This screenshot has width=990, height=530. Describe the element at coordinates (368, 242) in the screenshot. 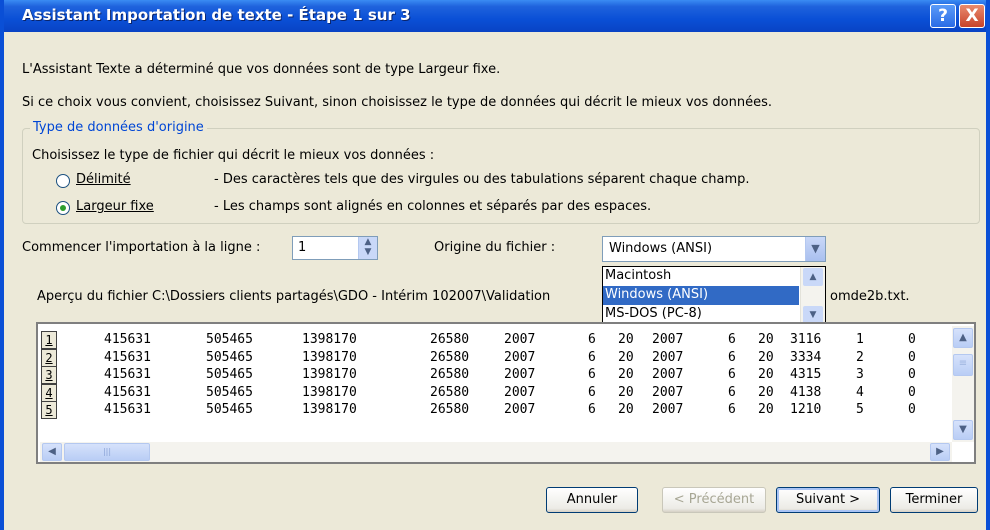

I see `spin-up-icon: ▲` at that location.